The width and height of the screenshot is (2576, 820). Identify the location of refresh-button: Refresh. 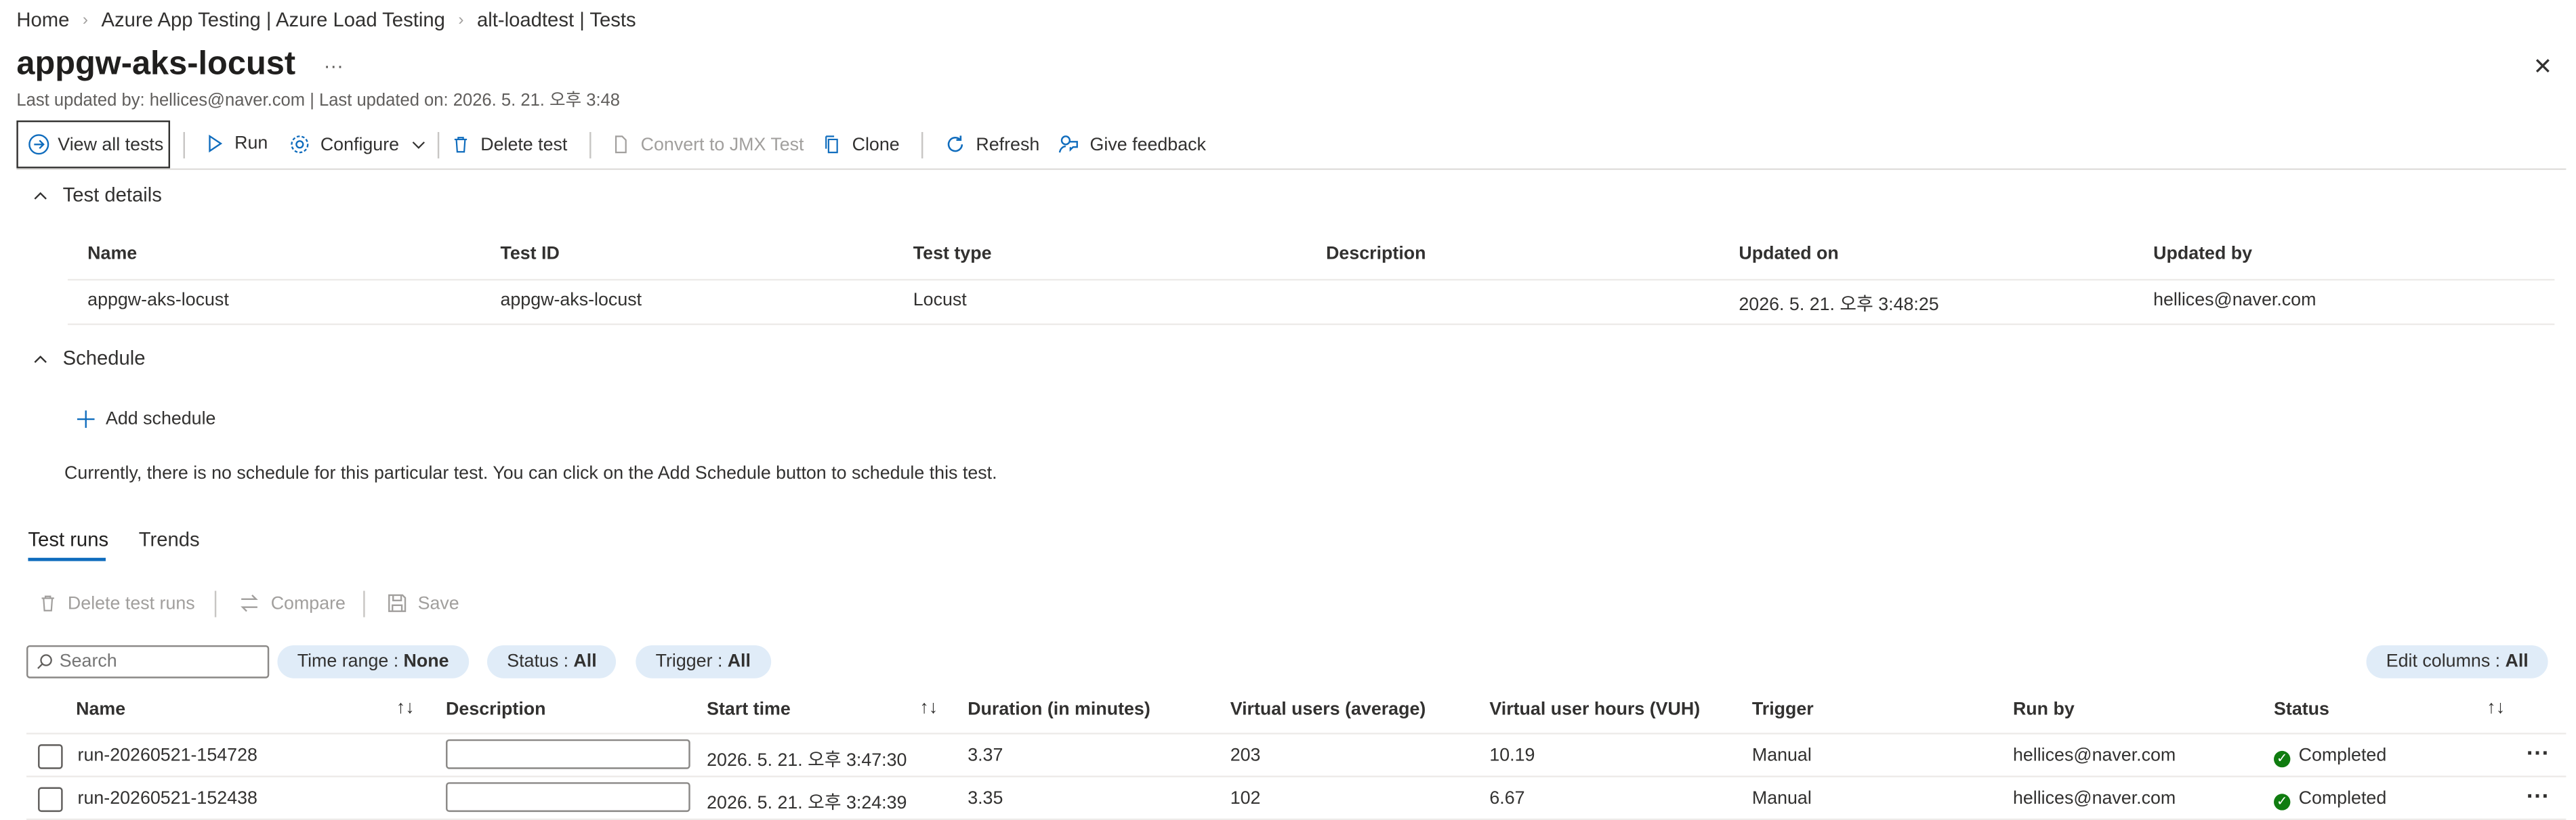
(991, 144).